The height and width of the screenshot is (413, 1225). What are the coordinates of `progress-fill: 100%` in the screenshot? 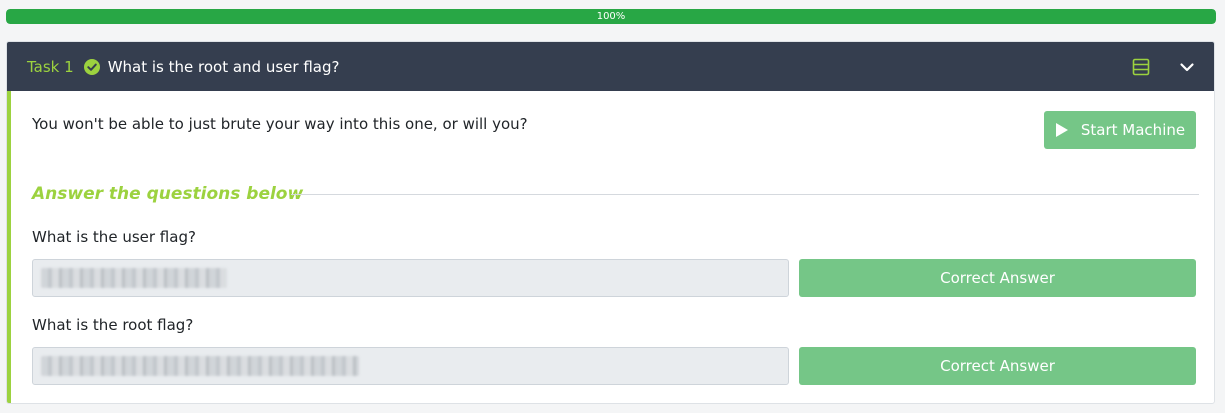 It's located at (611, 16).